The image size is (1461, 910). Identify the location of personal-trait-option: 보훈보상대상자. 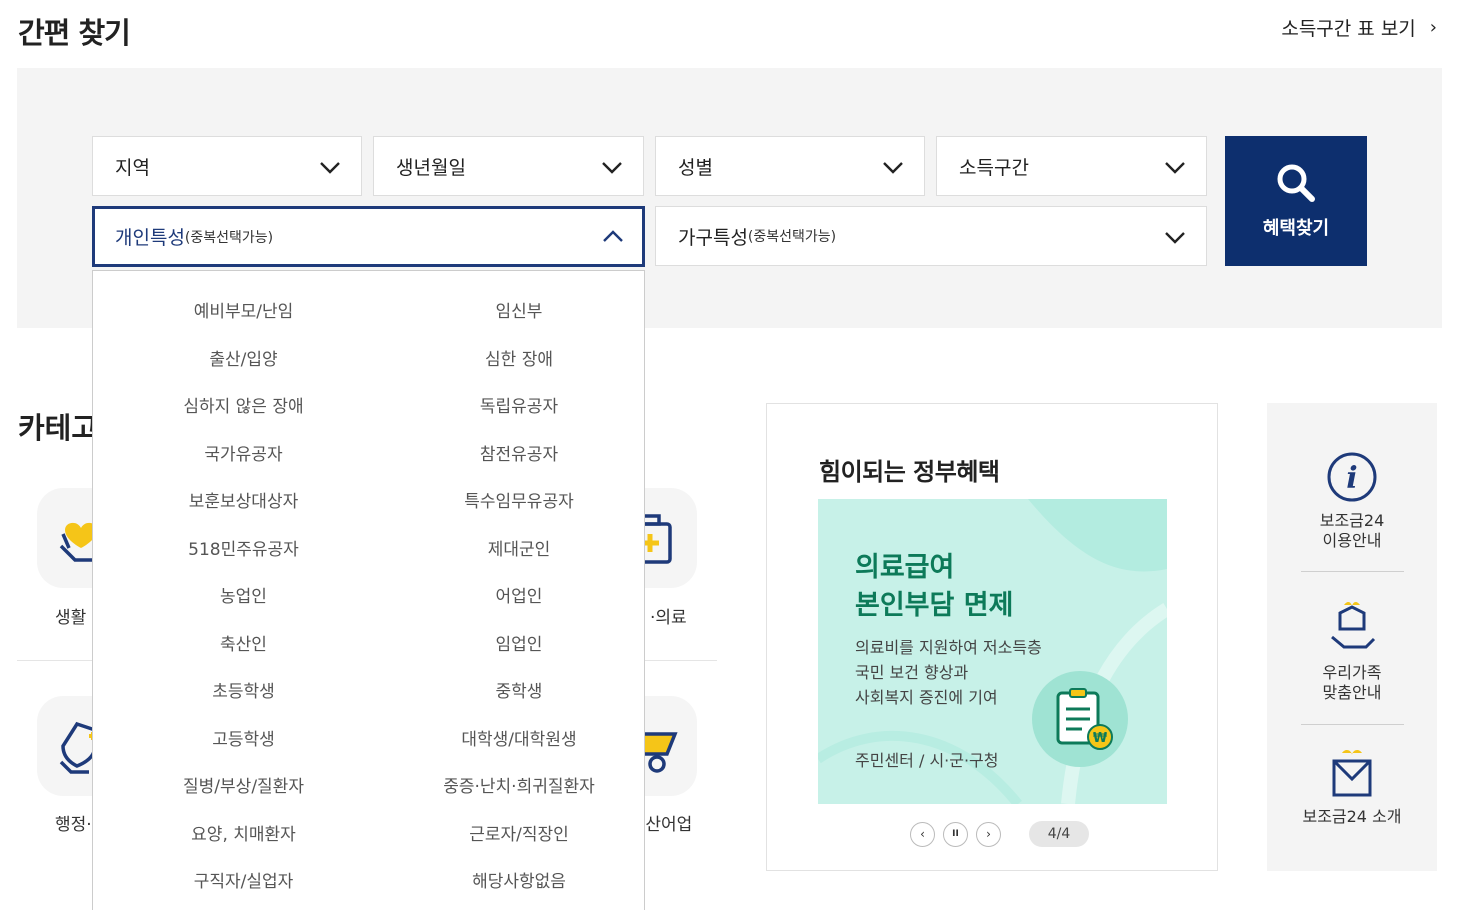
(243, 500).